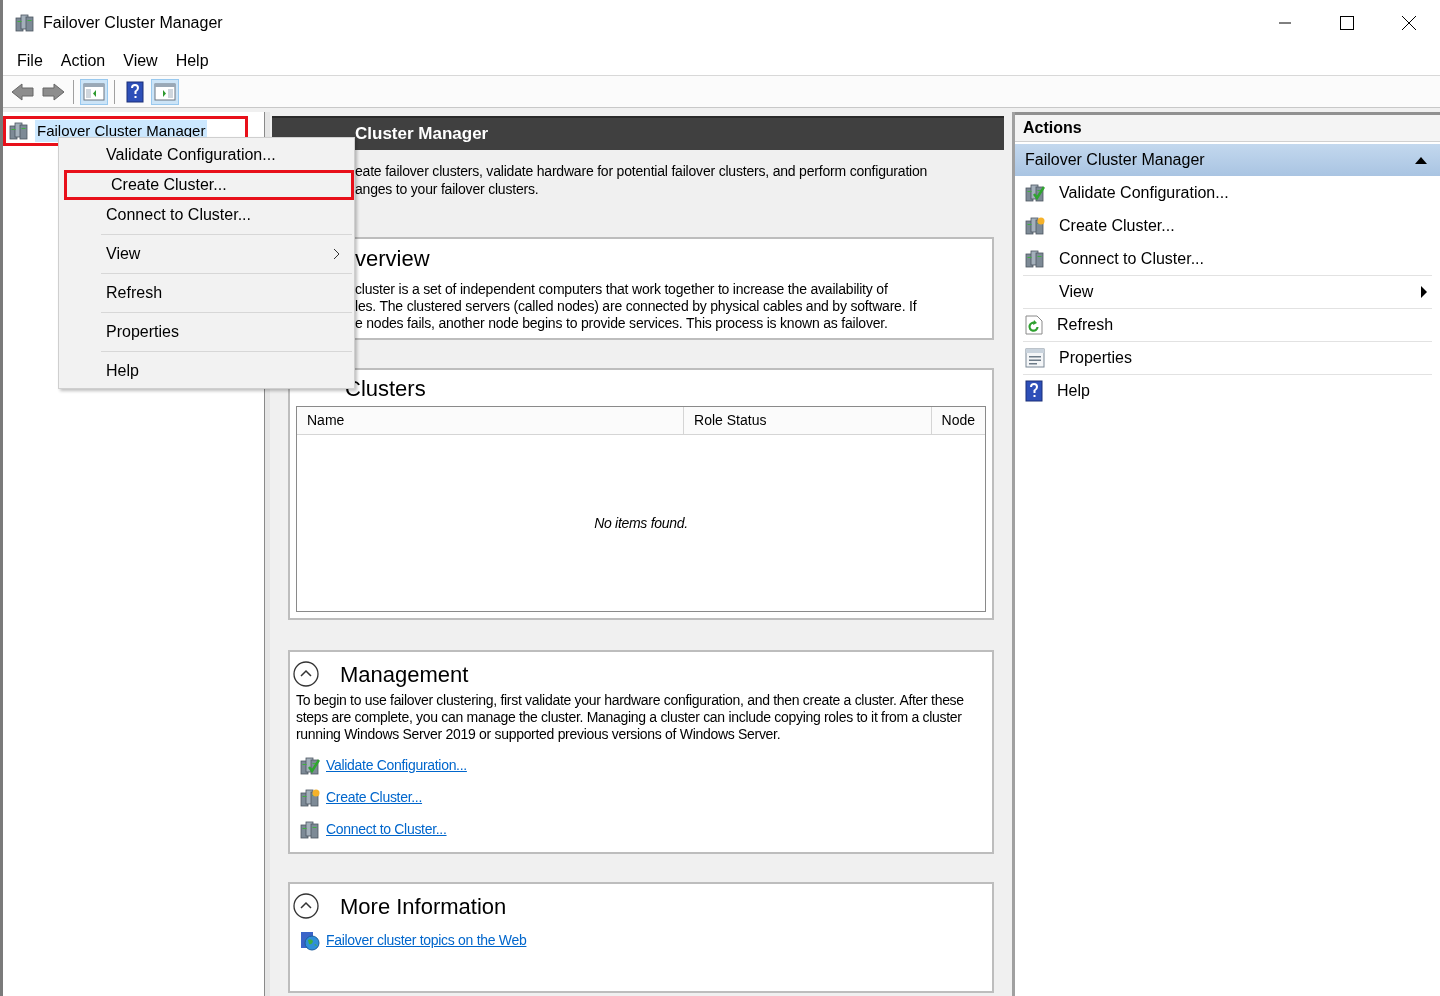  What do you see at coordinates (1347, 23) in the screenshot?
I see `maximize-icon` at bounding box center [1347, 23].